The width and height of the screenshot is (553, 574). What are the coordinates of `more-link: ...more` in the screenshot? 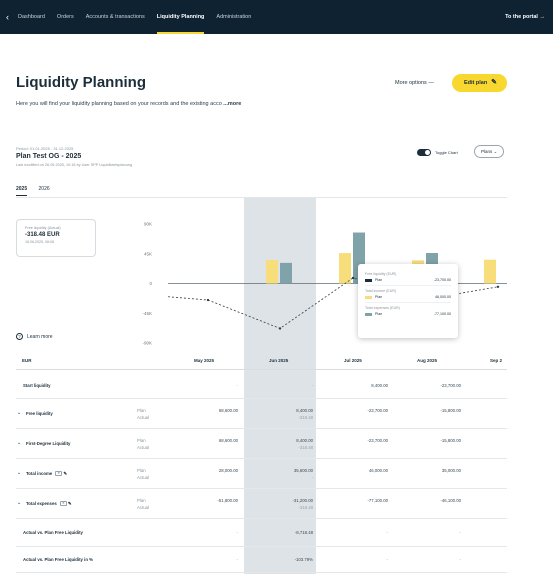 It's located at (232, 104).